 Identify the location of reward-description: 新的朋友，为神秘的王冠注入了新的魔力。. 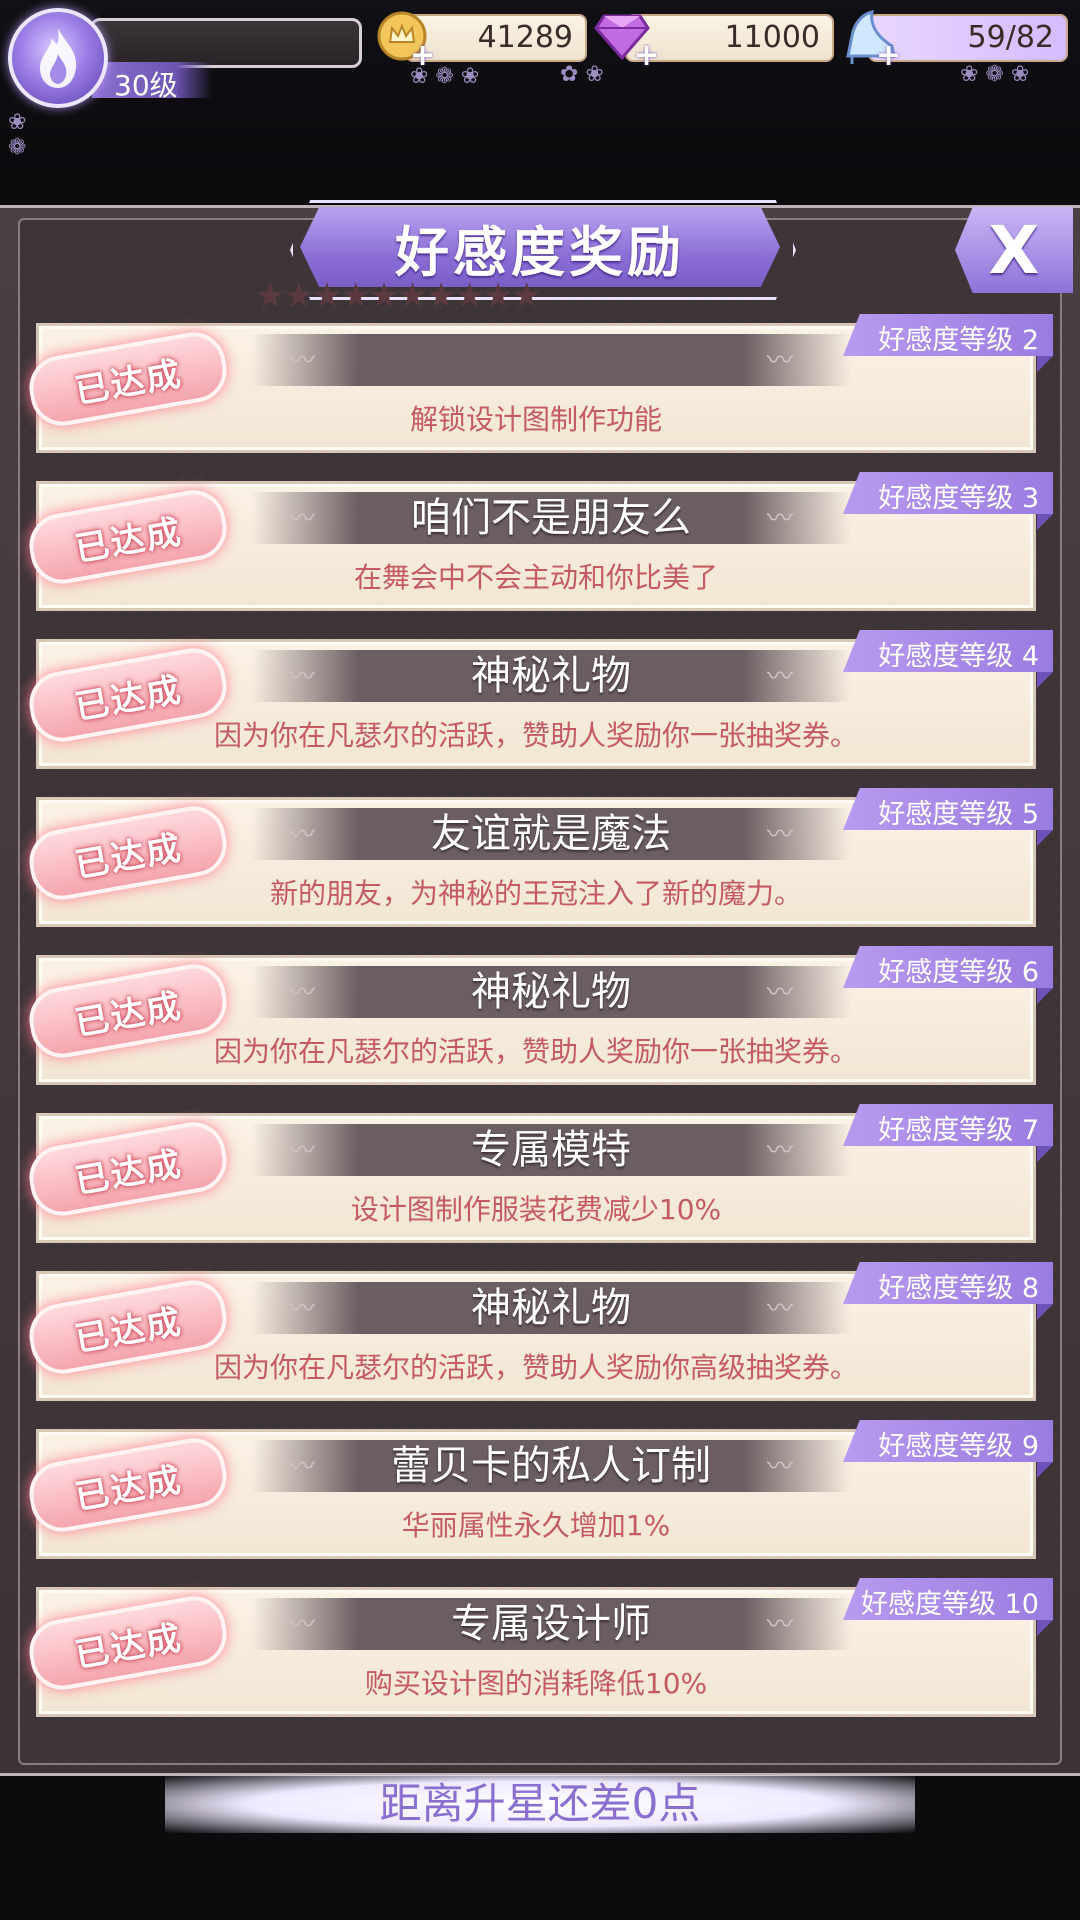
(535, 893).